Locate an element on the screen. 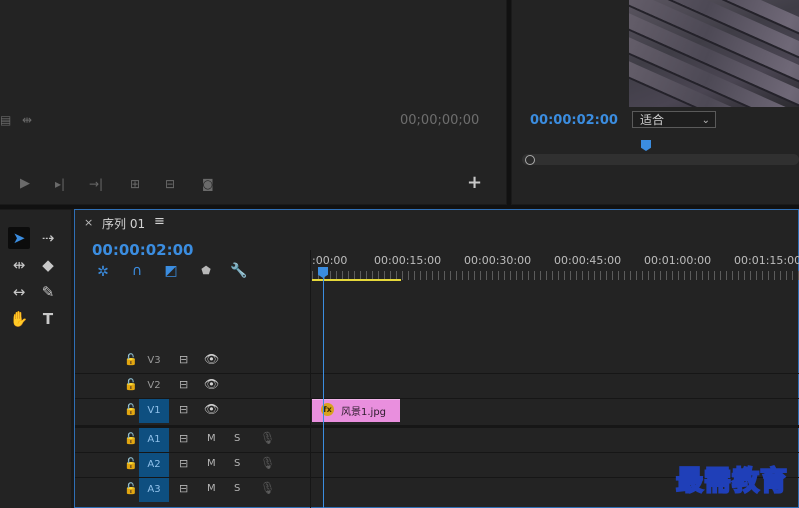  clip-name: 风景1.jpg is located at coordinates (364, 412).